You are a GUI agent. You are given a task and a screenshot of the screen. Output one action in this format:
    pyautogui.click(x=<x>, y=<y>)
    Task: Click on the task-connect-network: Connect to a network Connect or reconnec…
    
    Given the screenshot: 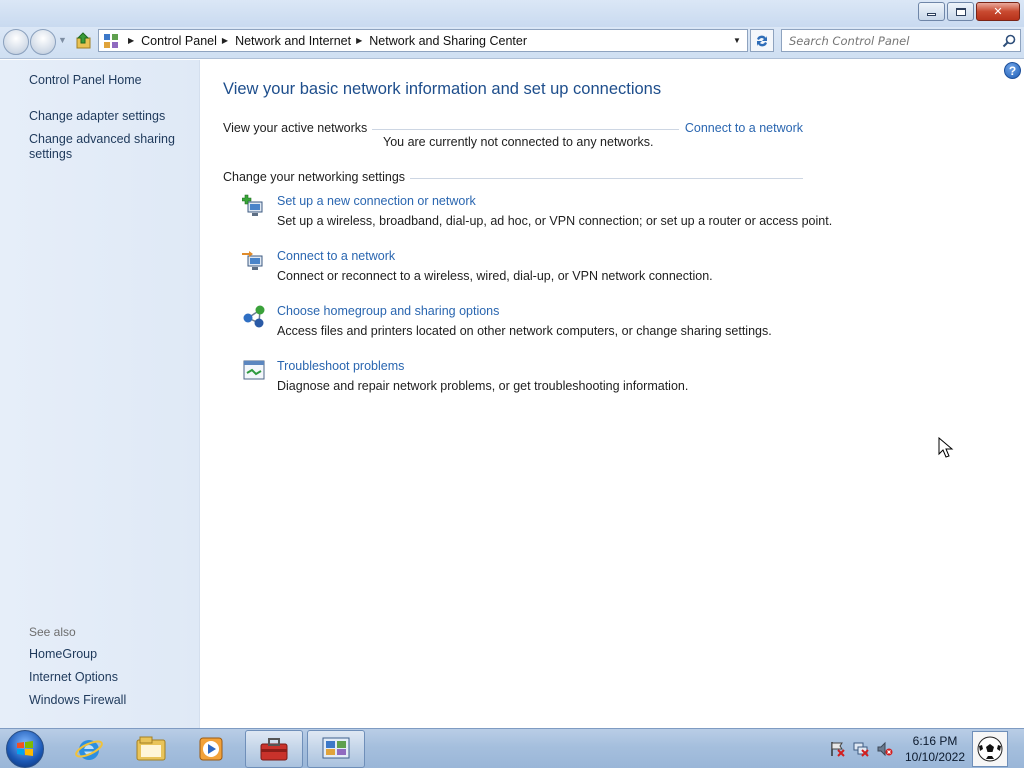 What is the action you would take?
    pyautogui.click(x=542, y=269)
    